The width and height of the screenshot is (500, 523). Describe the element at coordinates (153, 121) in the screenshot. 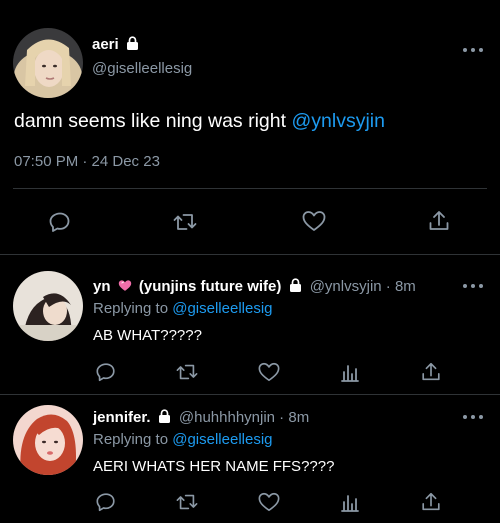

I see `tweet-text-body: damn seems like ning was right` at that location.